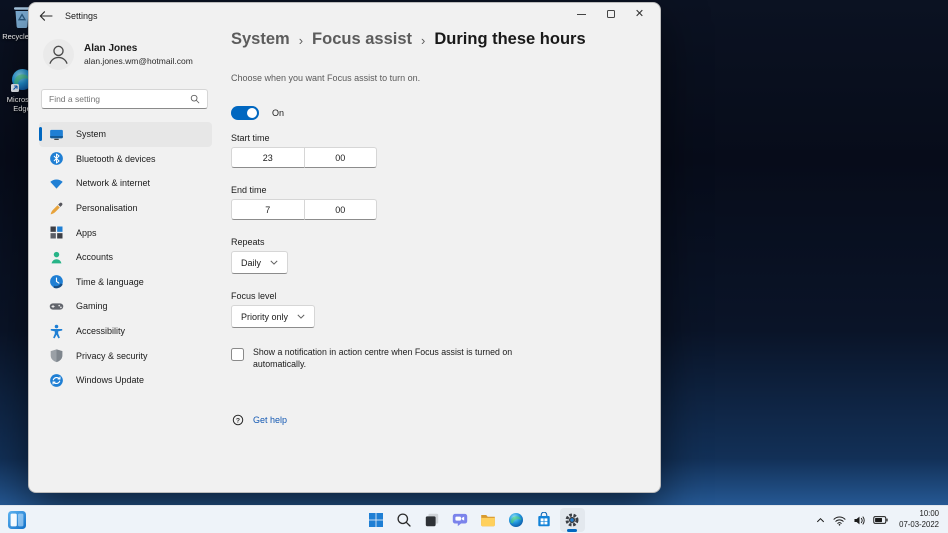 This screenshot has height=533, width=948. I want to click on user-profile: Alan Jones alan.jones.wm@hotmail.com, so click(118, 54).